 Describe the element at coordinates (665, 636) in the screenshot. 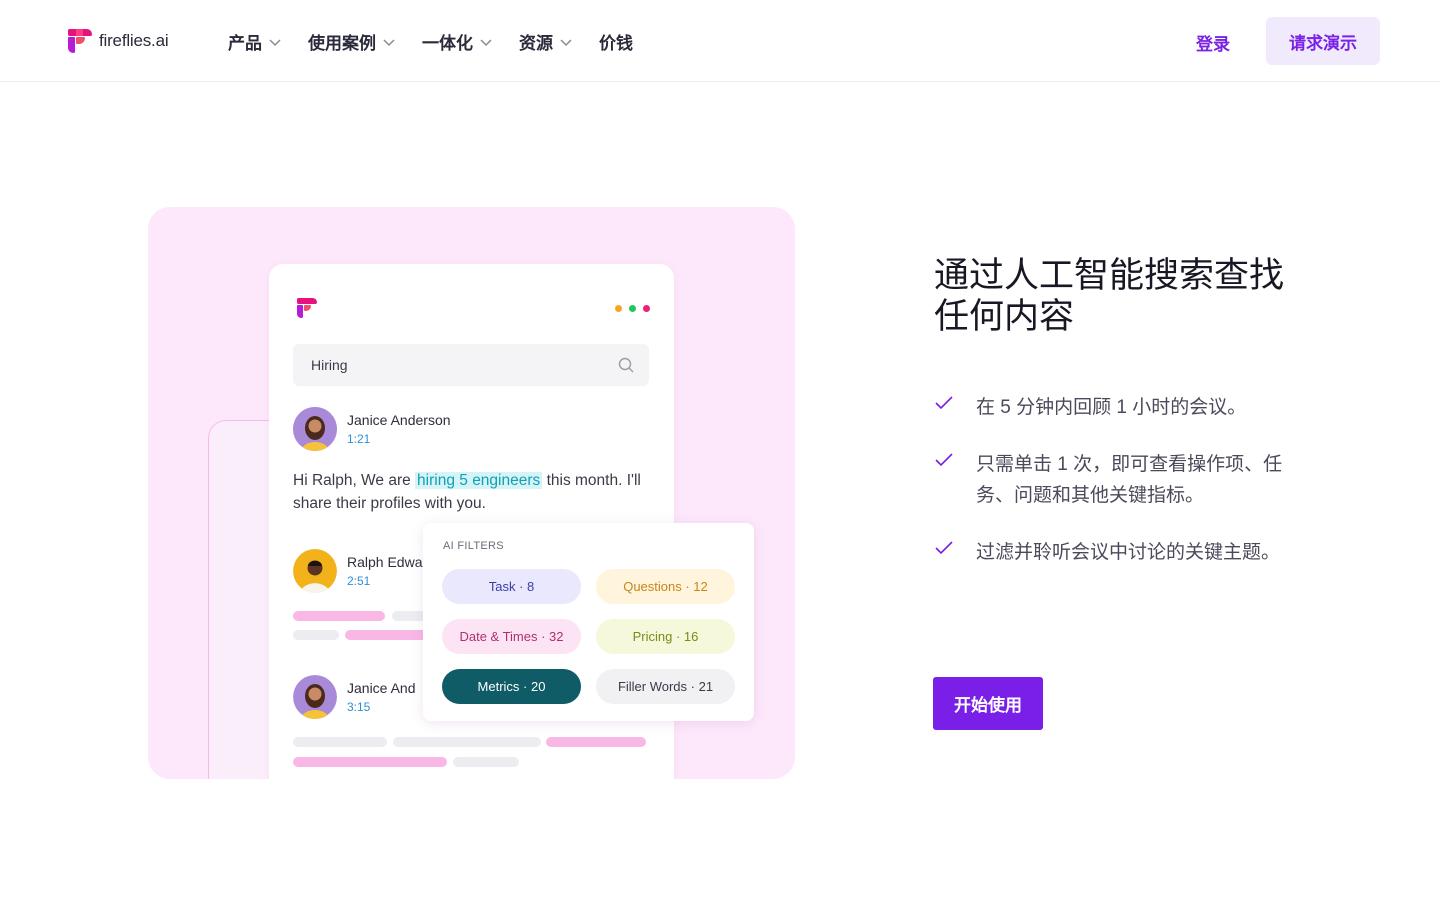

I see `filter-chip-pricing: Pricing · 16` at that location.